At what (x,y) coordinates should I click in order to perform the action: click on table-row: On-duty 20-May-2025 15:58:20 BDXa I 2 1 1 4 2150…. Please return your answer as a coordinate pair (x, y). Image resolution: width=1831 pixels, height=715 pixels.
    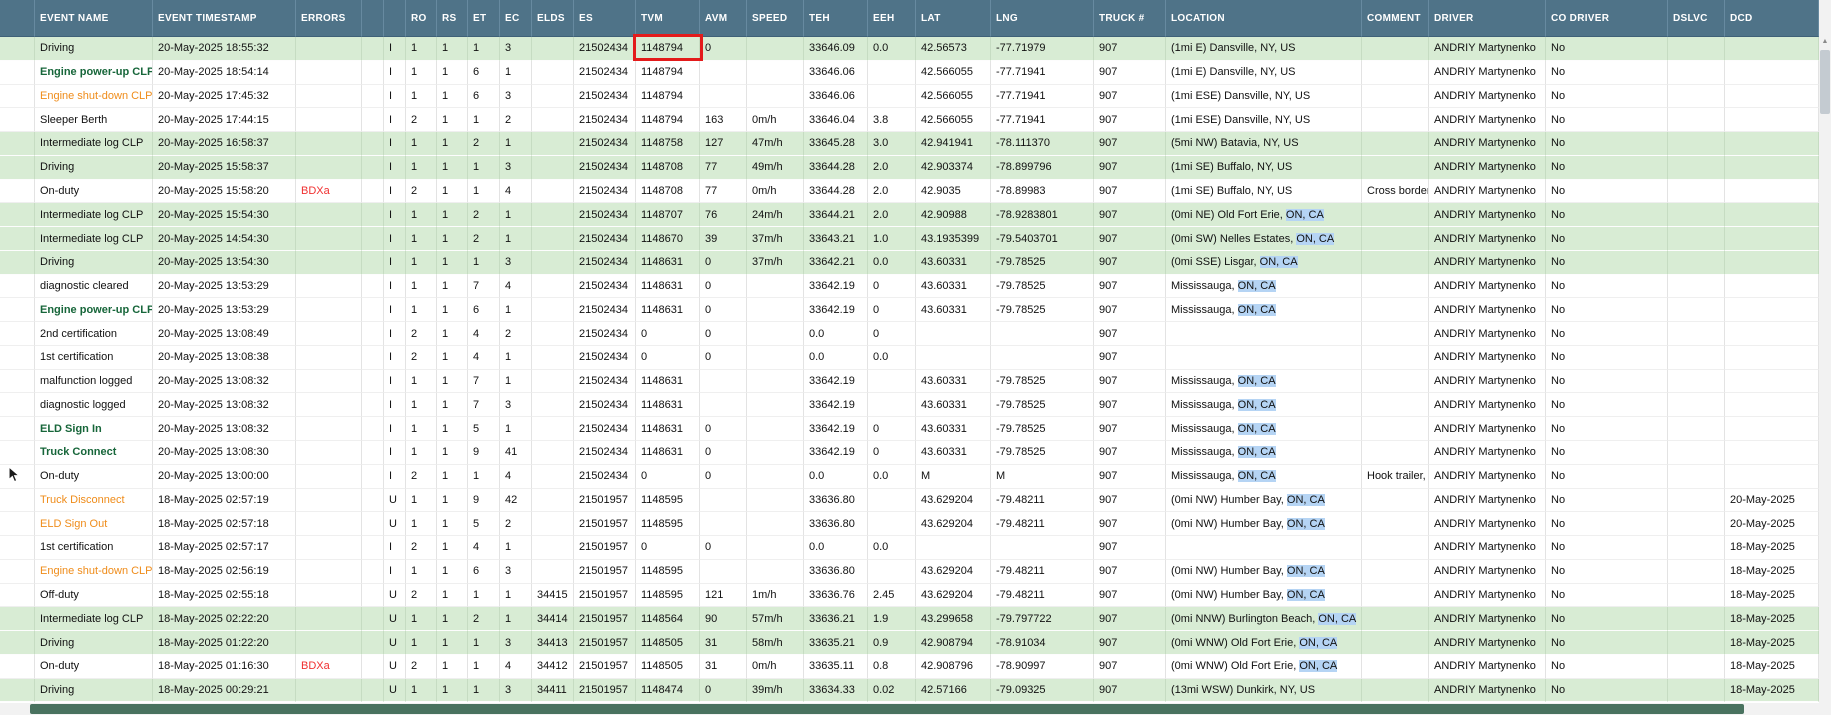
    Looking at the image, I should click on (909, 191).